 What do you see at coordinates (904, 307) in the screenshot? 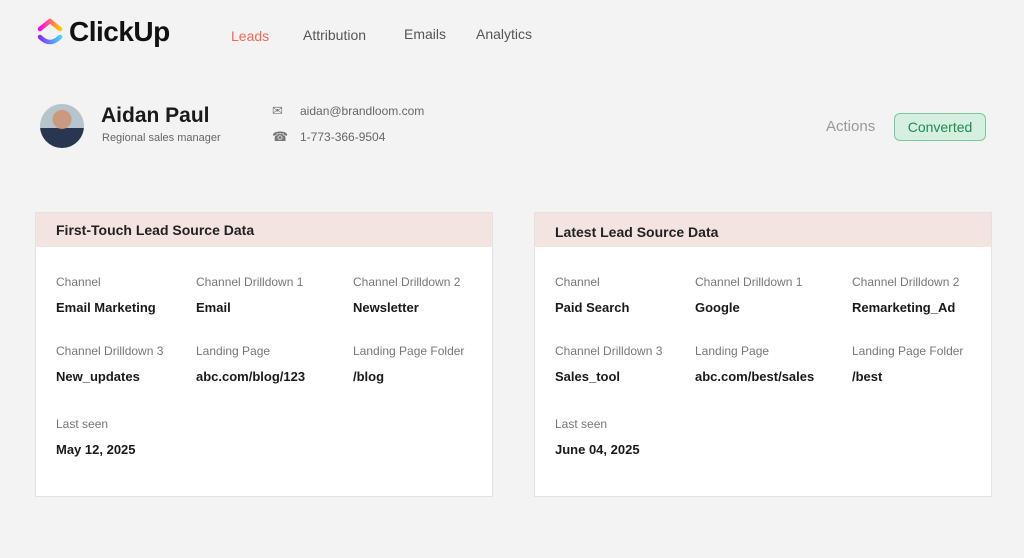
I see `field-value: Remarketing_Ad` at bounding box center [904, 307].